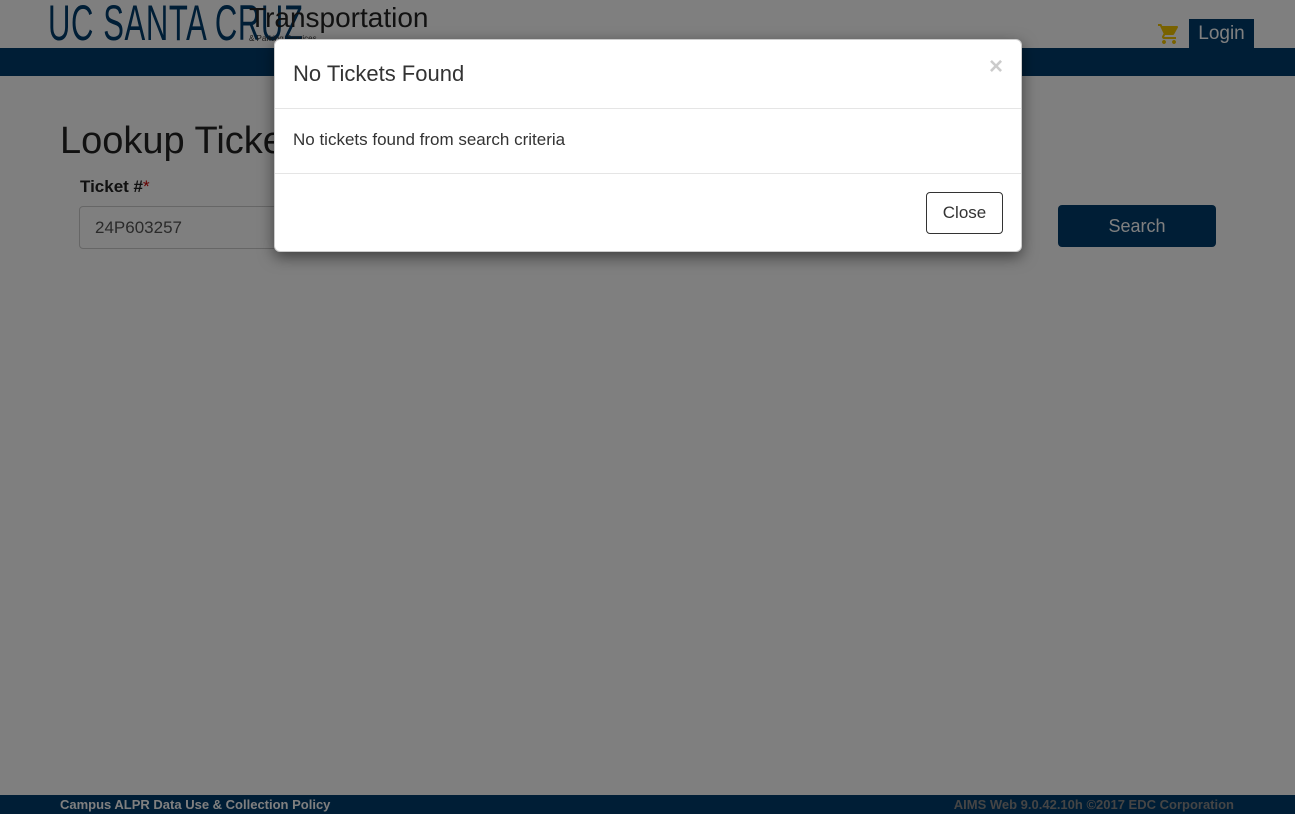 This screenshot has height=814, width=1295. What do you see at coordinates (429, 139) in the screenshot?
I see `modal-message: No tickets found from search criteria` at bounding box center [429, 139].